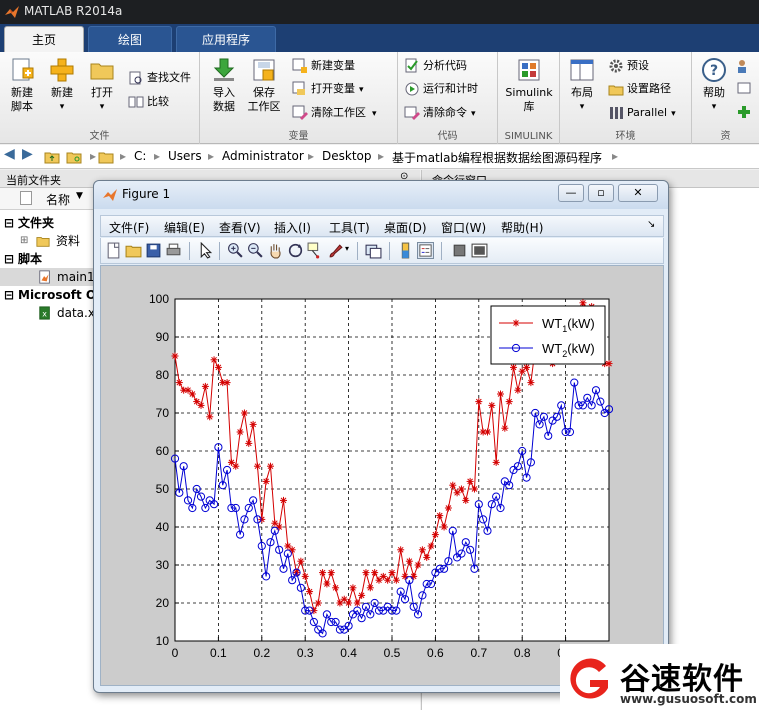 The height and width of the screenshot is (710, 759). Describe the element at coordinates (405, 227) in the screenshot. I see `menu-desktop: 桌面(D)` at that location.